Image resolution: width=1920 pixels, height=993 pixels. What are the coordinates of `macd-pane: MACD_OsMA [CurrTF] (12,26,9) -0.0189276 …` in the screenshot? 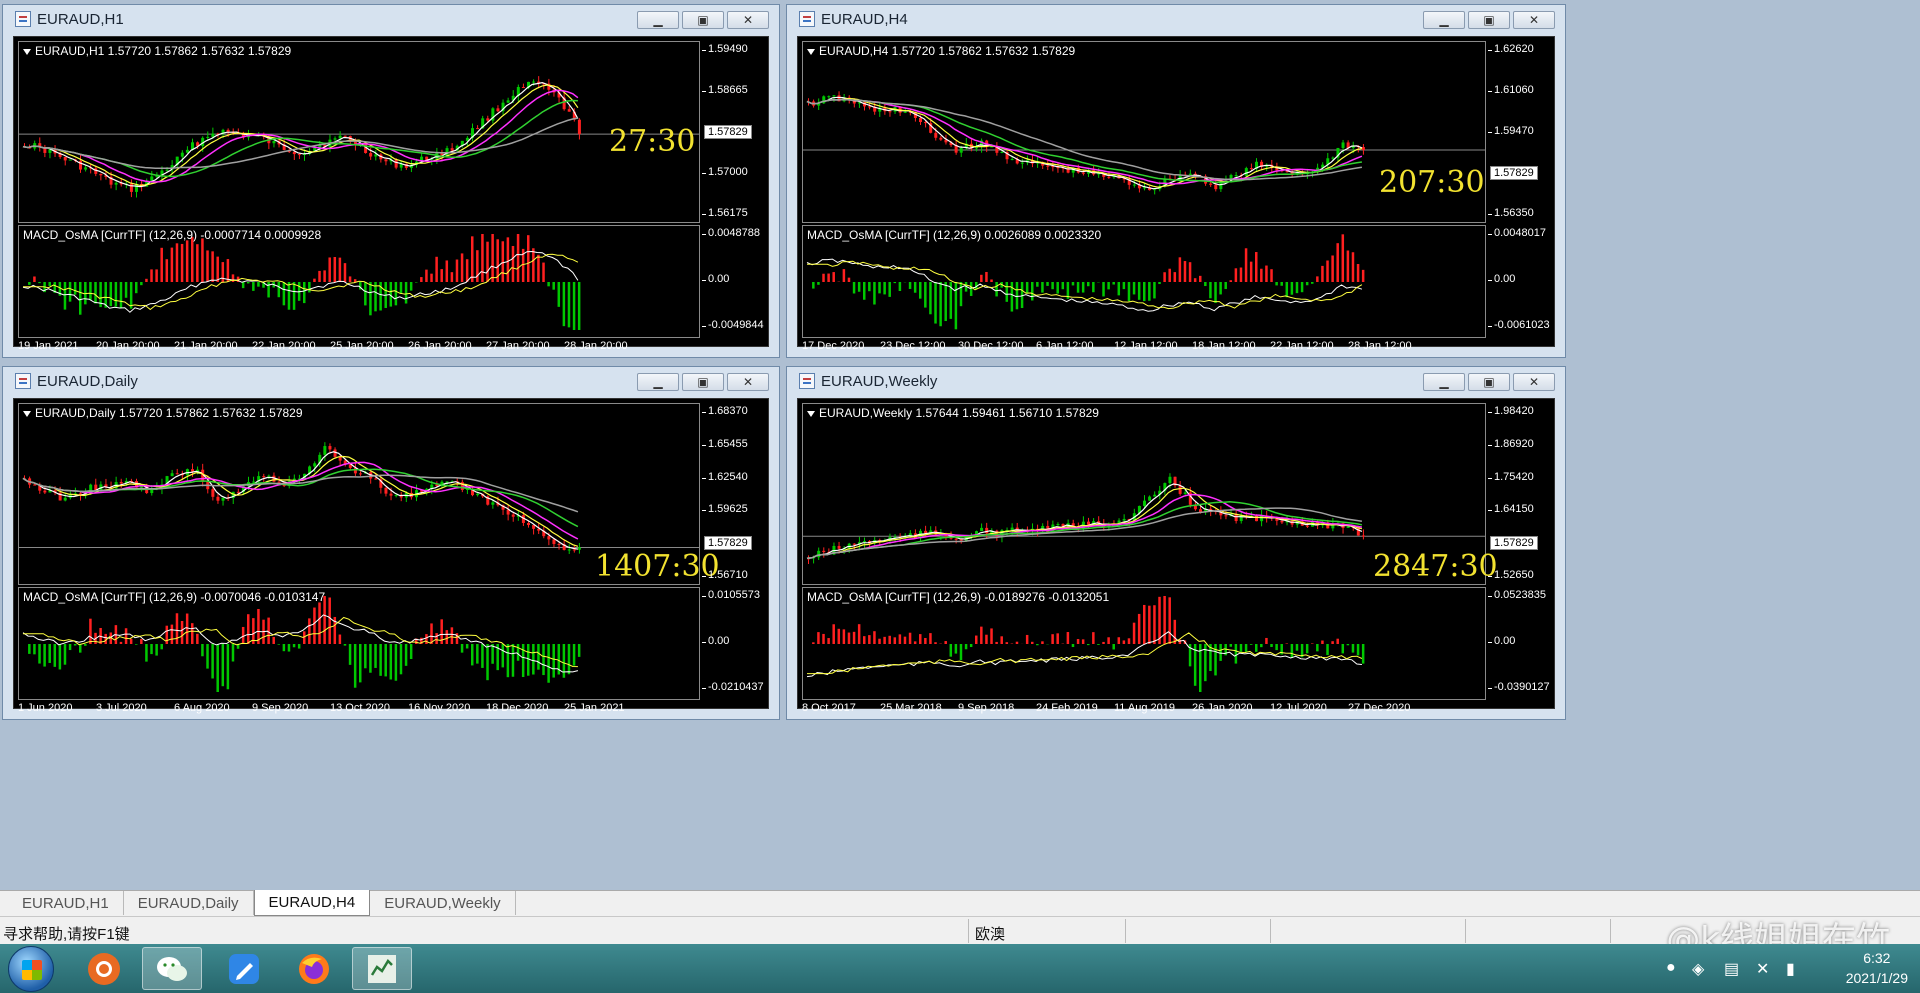 It's located at (1144, 643).